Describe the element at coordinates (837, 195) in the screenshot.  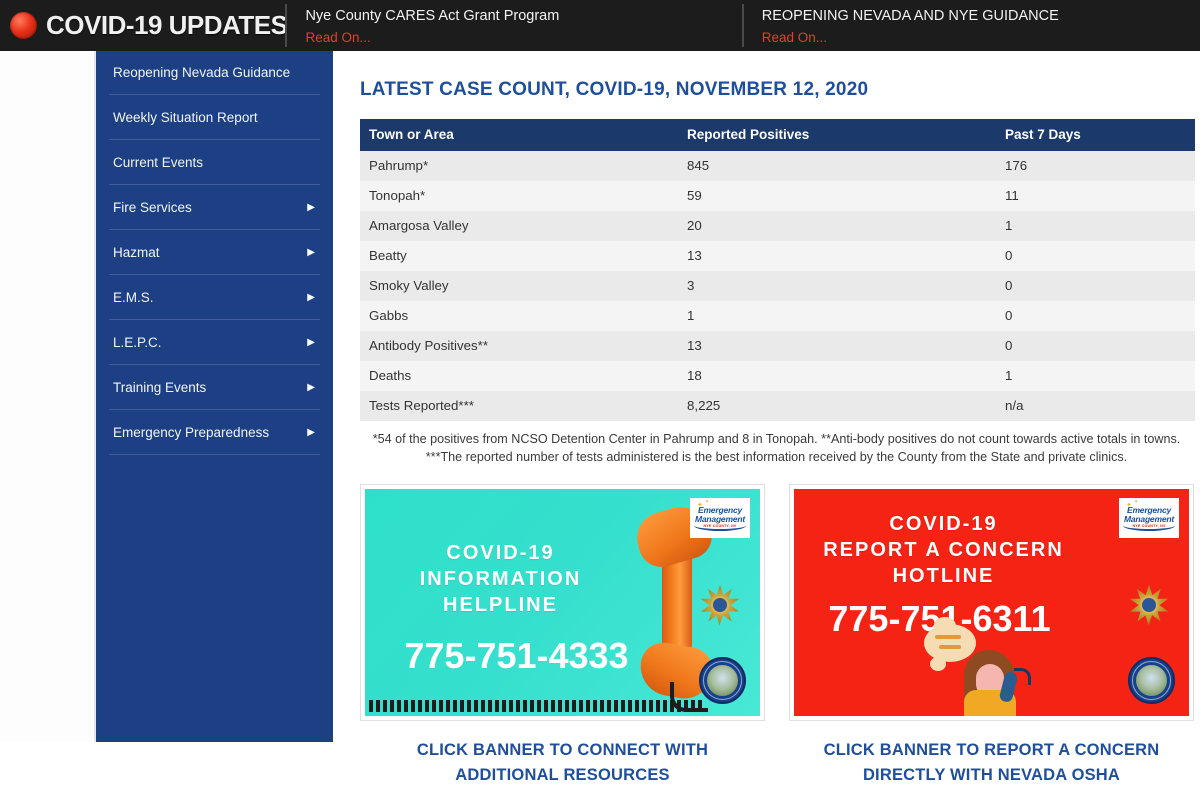
I see `cell-reported-positives: 59` at that location.